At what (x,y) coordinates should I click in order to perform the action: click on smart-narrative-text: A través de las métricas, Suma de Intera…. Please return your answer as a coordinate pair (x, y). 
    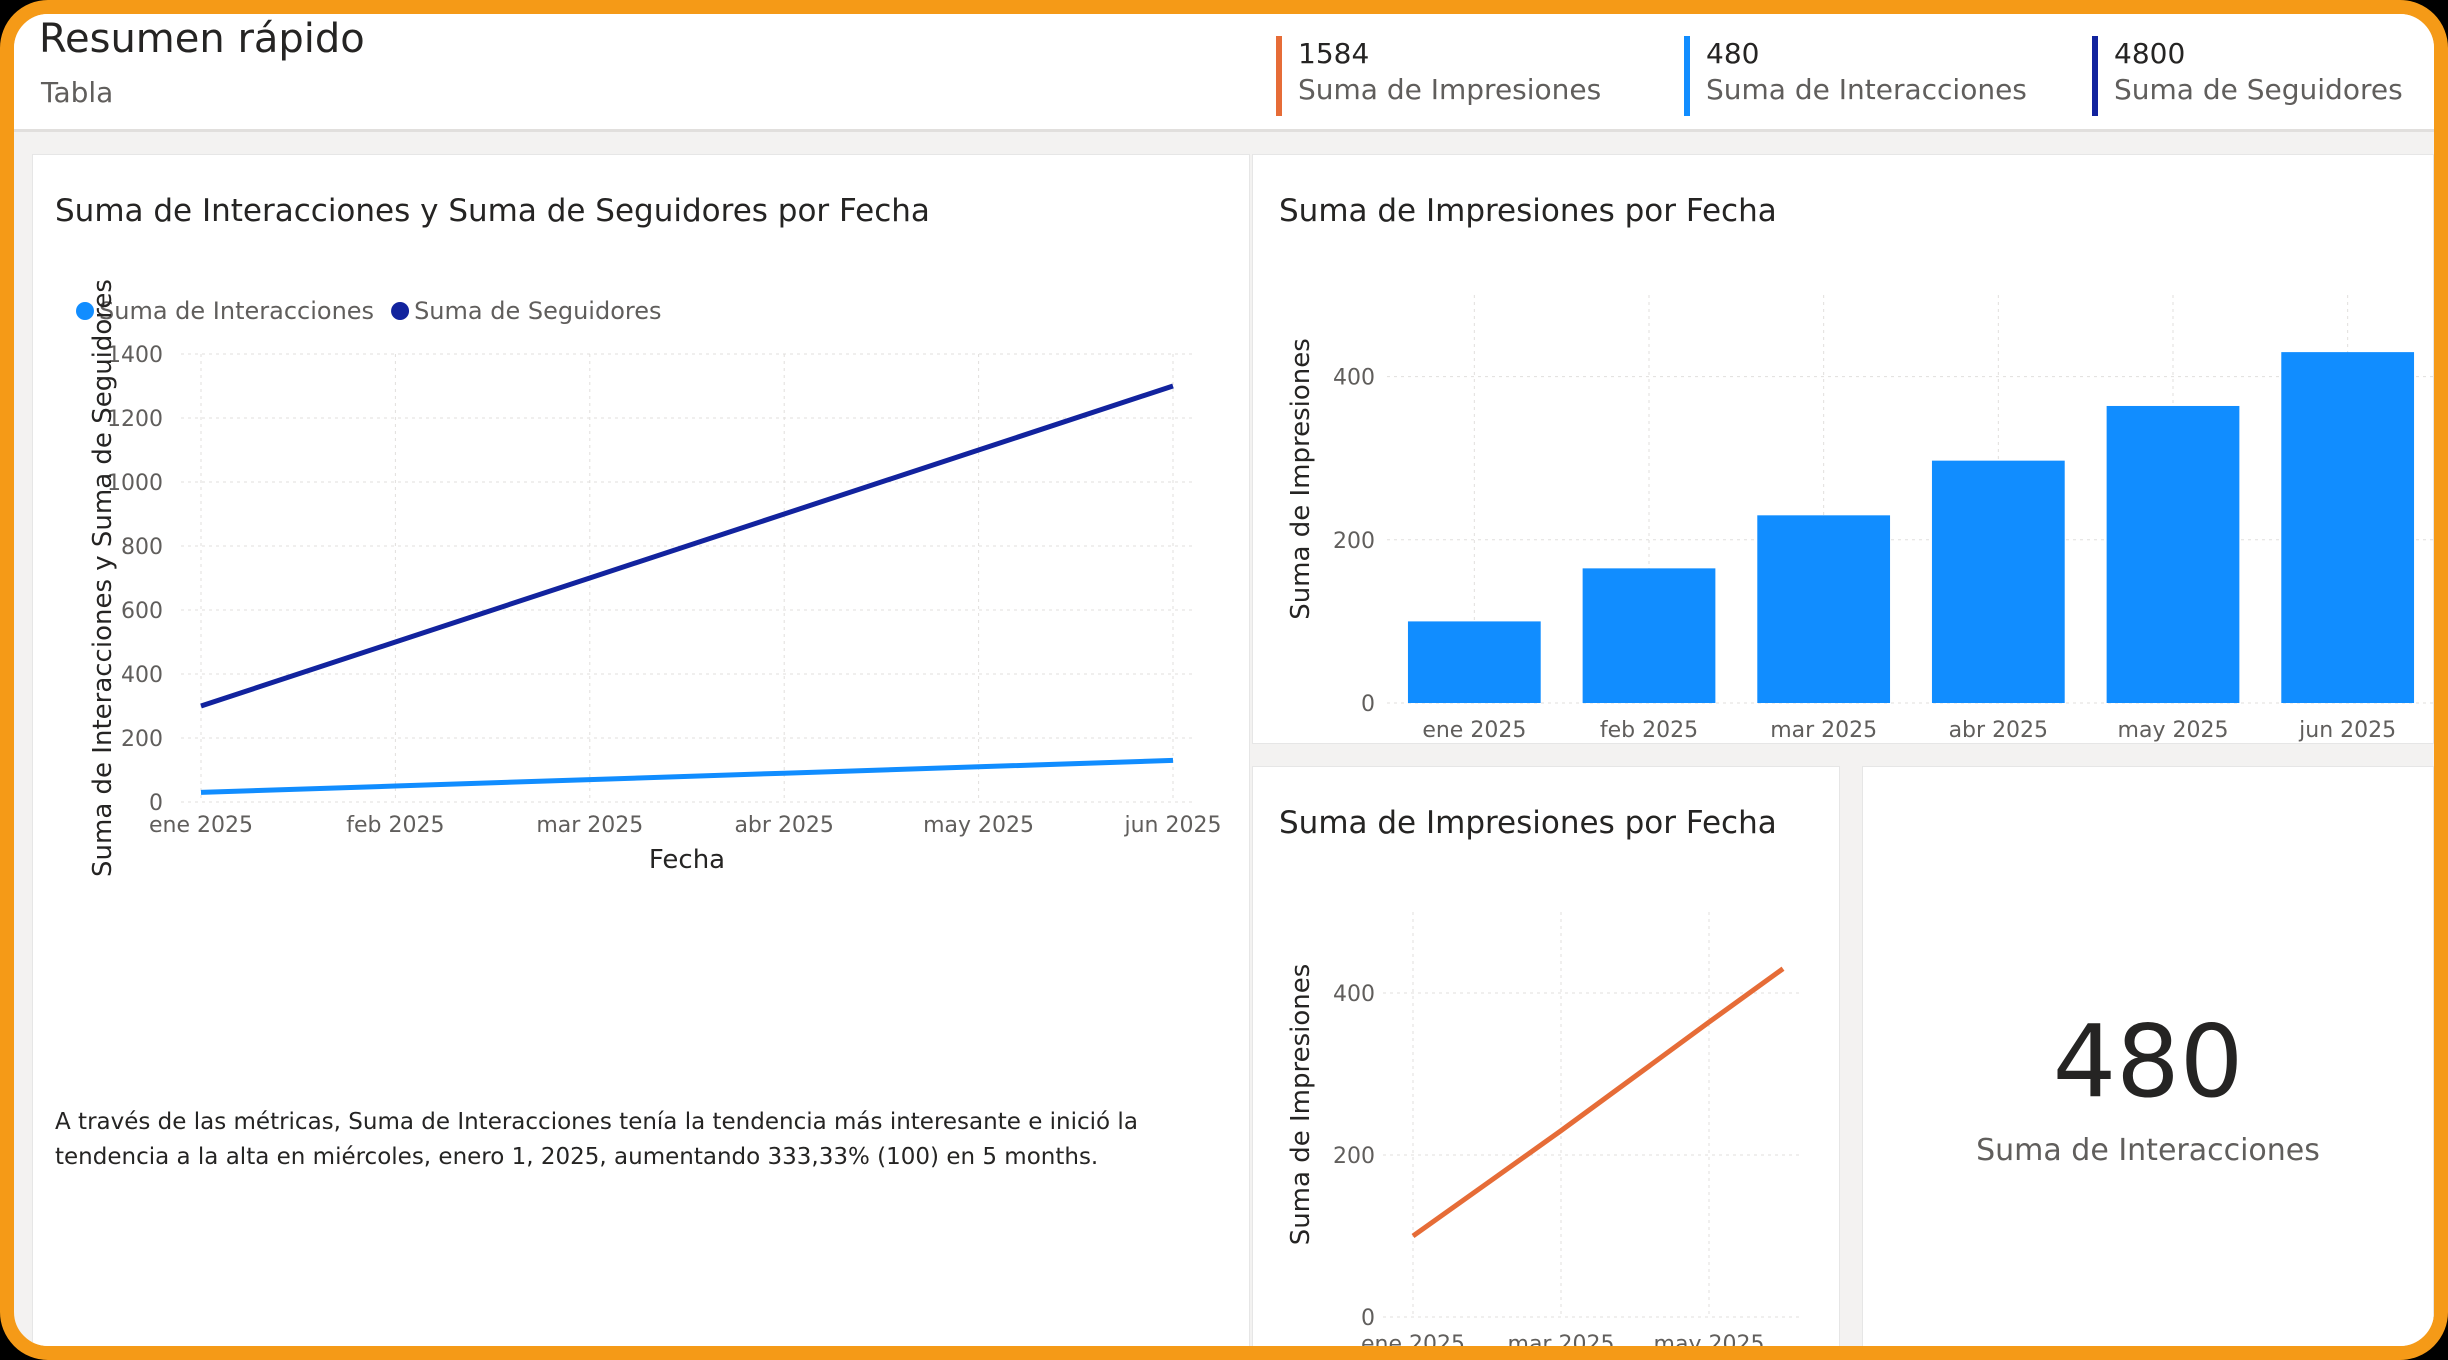
    Looking at the image, I should click on (596, 1139).